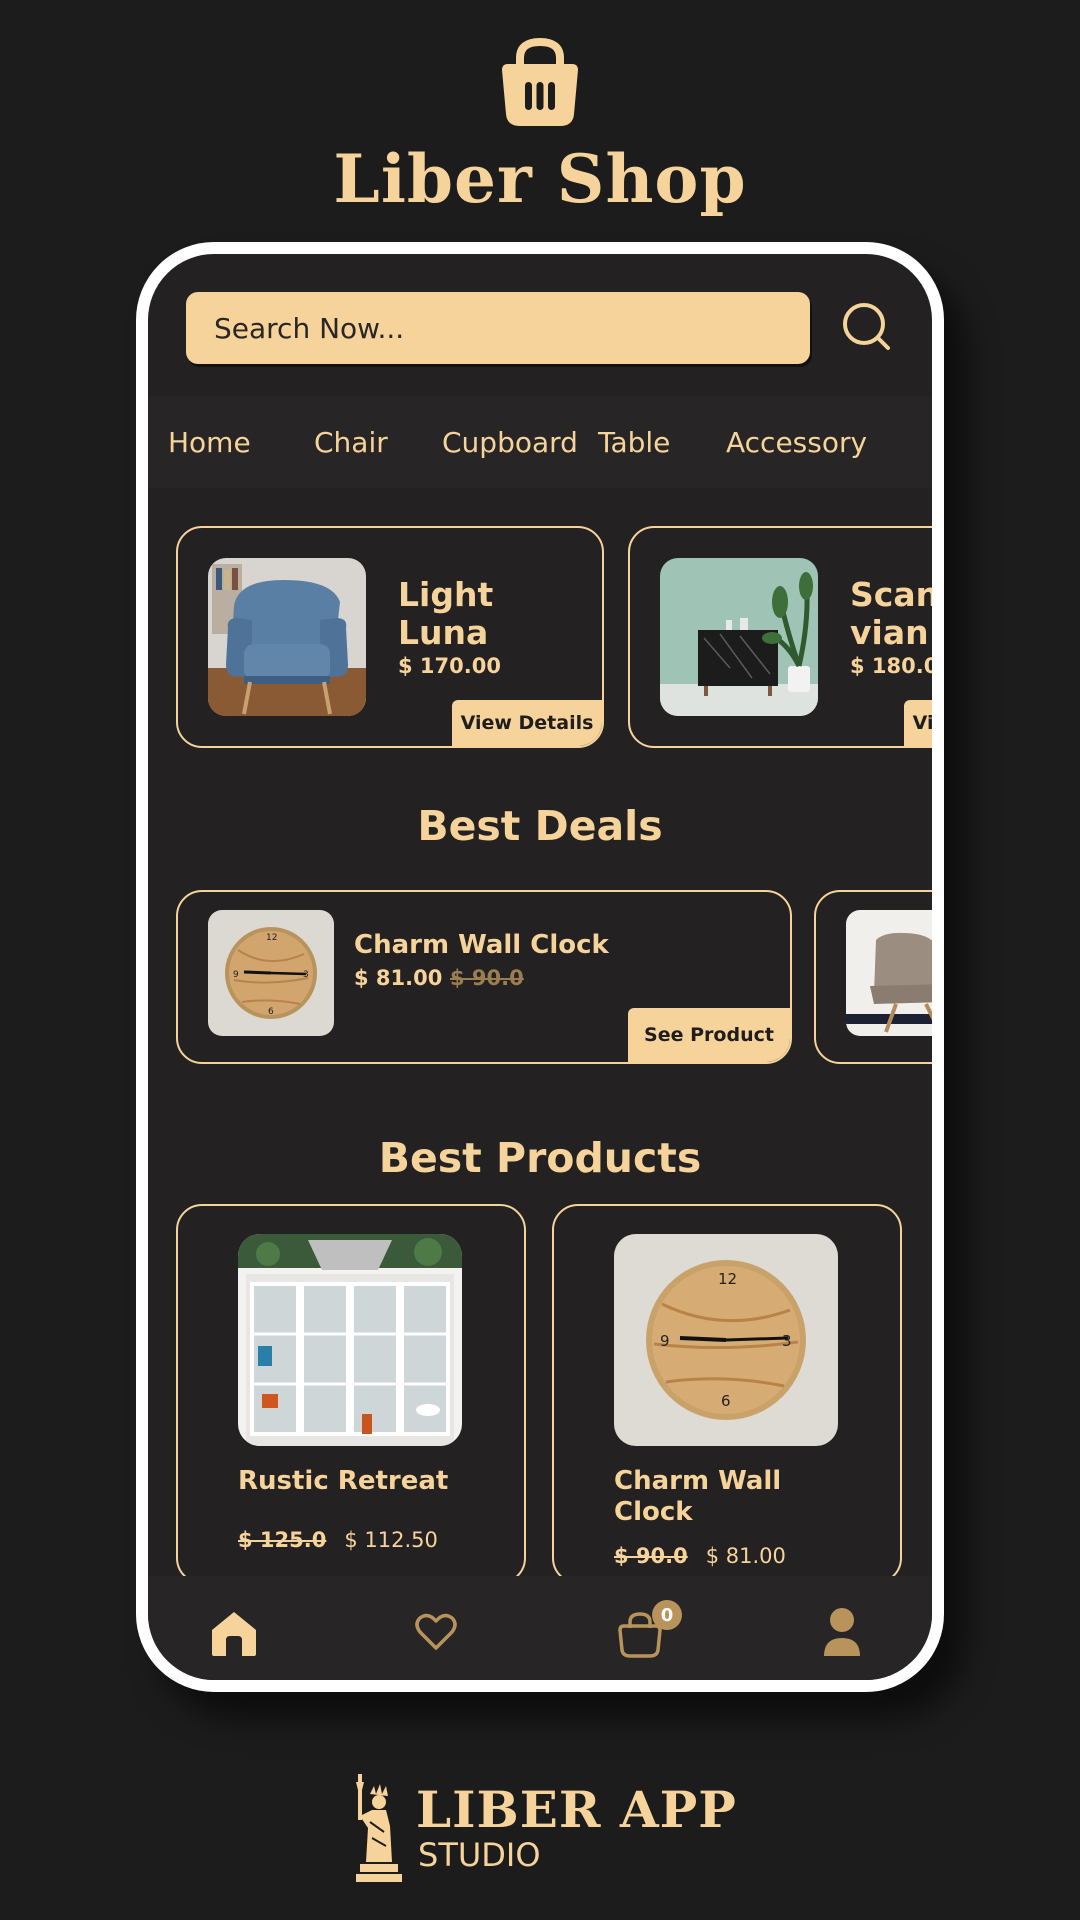 The image size is (1080, 1920). I want to click on product-image-chair, so click(287, 637).